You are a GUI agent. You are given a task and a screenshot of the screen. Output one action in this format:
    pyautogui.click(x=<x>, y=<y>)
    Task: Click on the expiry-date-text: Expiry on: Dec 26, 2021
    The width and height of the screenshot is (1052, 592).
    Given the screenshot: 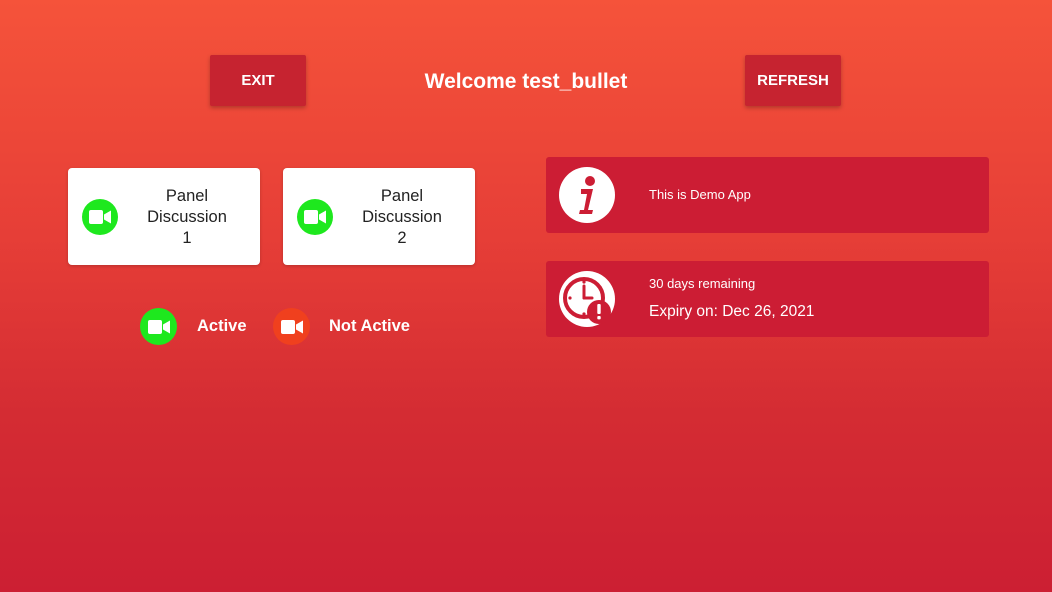 What is the action you would take?
    pyautogui.click(x=732, y=311)
    